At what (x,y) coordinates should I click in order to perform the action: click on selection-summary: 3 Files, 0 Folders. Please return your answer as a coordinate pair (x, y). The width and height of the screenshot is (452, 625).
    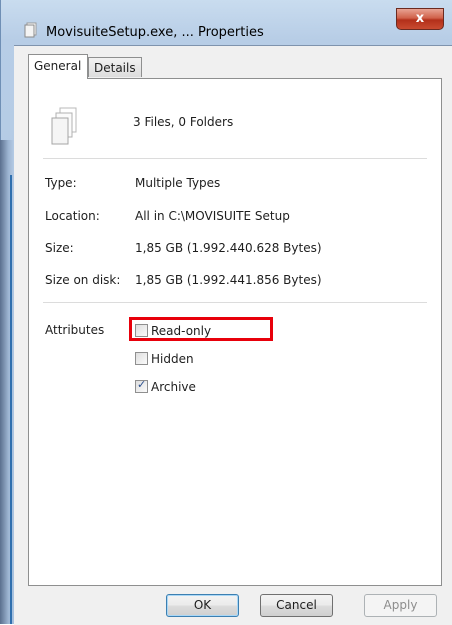
    Looking at the image, I should click on (183, 122).